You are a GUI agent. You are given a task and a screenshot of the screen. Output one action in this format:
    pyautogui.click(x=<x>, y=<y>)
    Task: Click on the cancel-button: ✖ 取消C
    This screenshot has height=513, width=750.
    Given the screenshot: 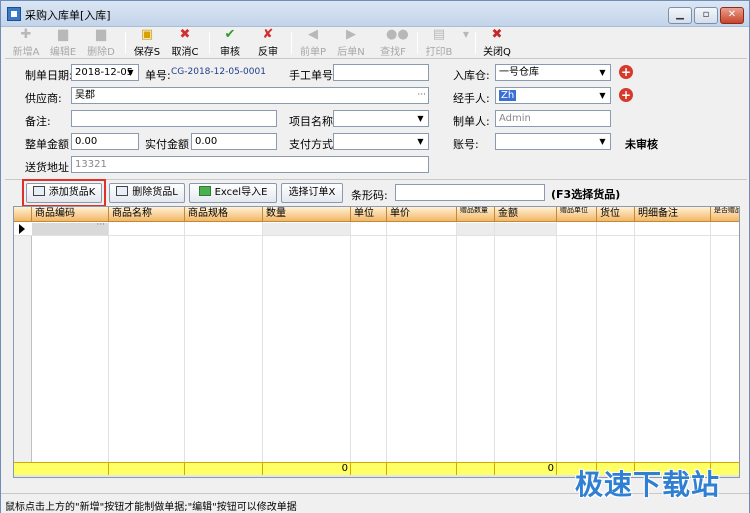 What is the action you would take?
    pyautogui.click(x=185, y=42)
    